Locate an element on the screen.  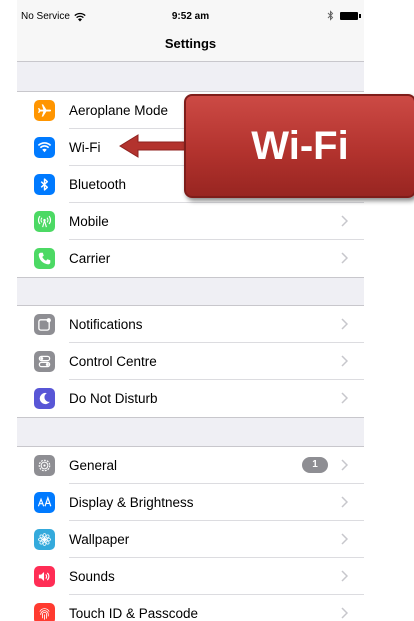
status-bar: No Service 9:52 am is located at coordinates (190, 12).